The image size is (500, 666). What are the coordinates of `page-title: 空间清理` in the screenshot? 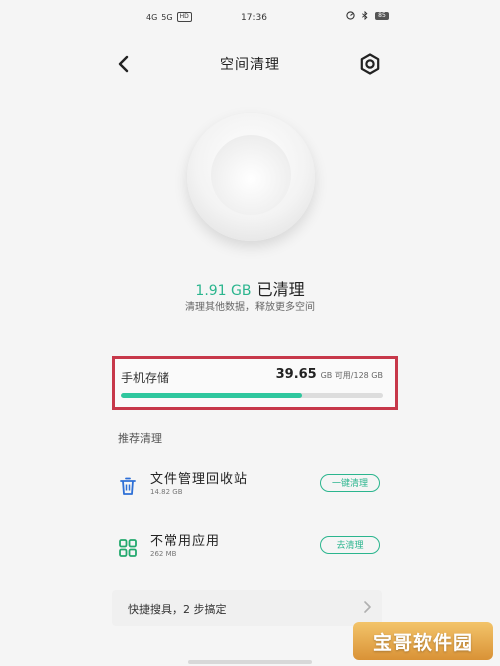 It's located at (250, 65).